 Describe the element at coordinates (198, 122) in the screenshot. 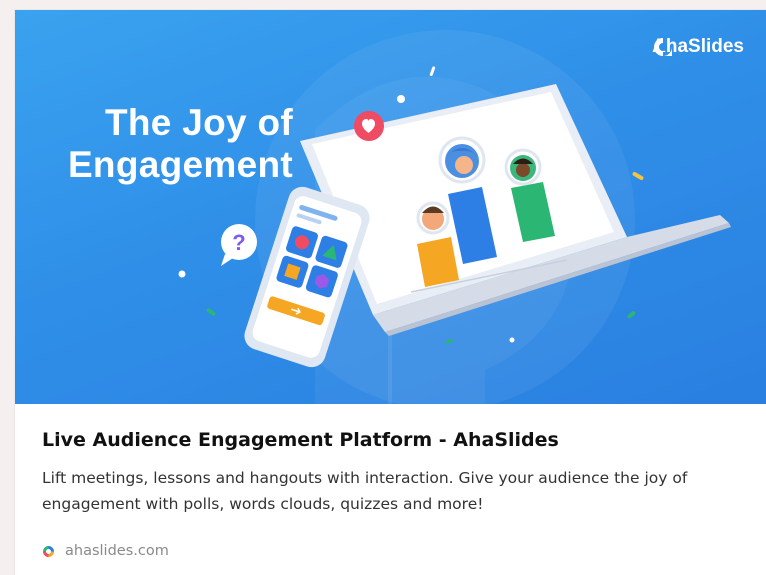

I see `hero-title-line-1: The Joy of` at that location.